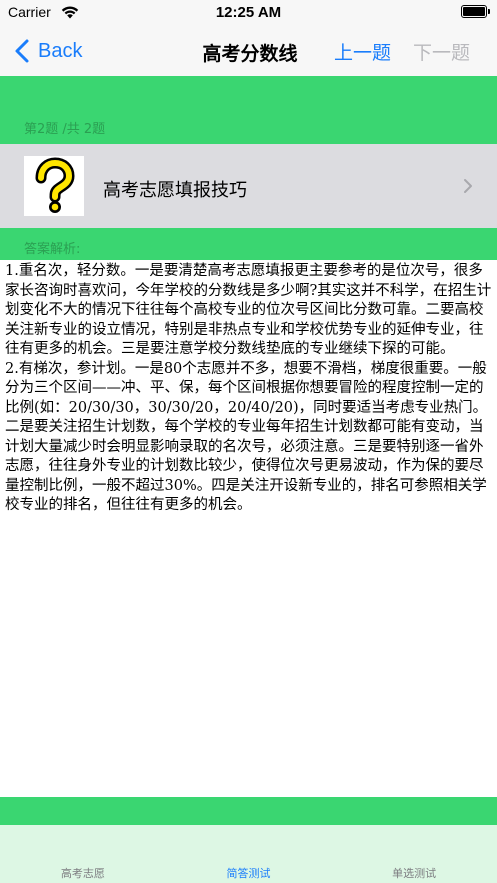  What do you see at coordinates (22, 51) in the screenshot?
I see `chevron-left-icon` at bounding box center [22, 51].